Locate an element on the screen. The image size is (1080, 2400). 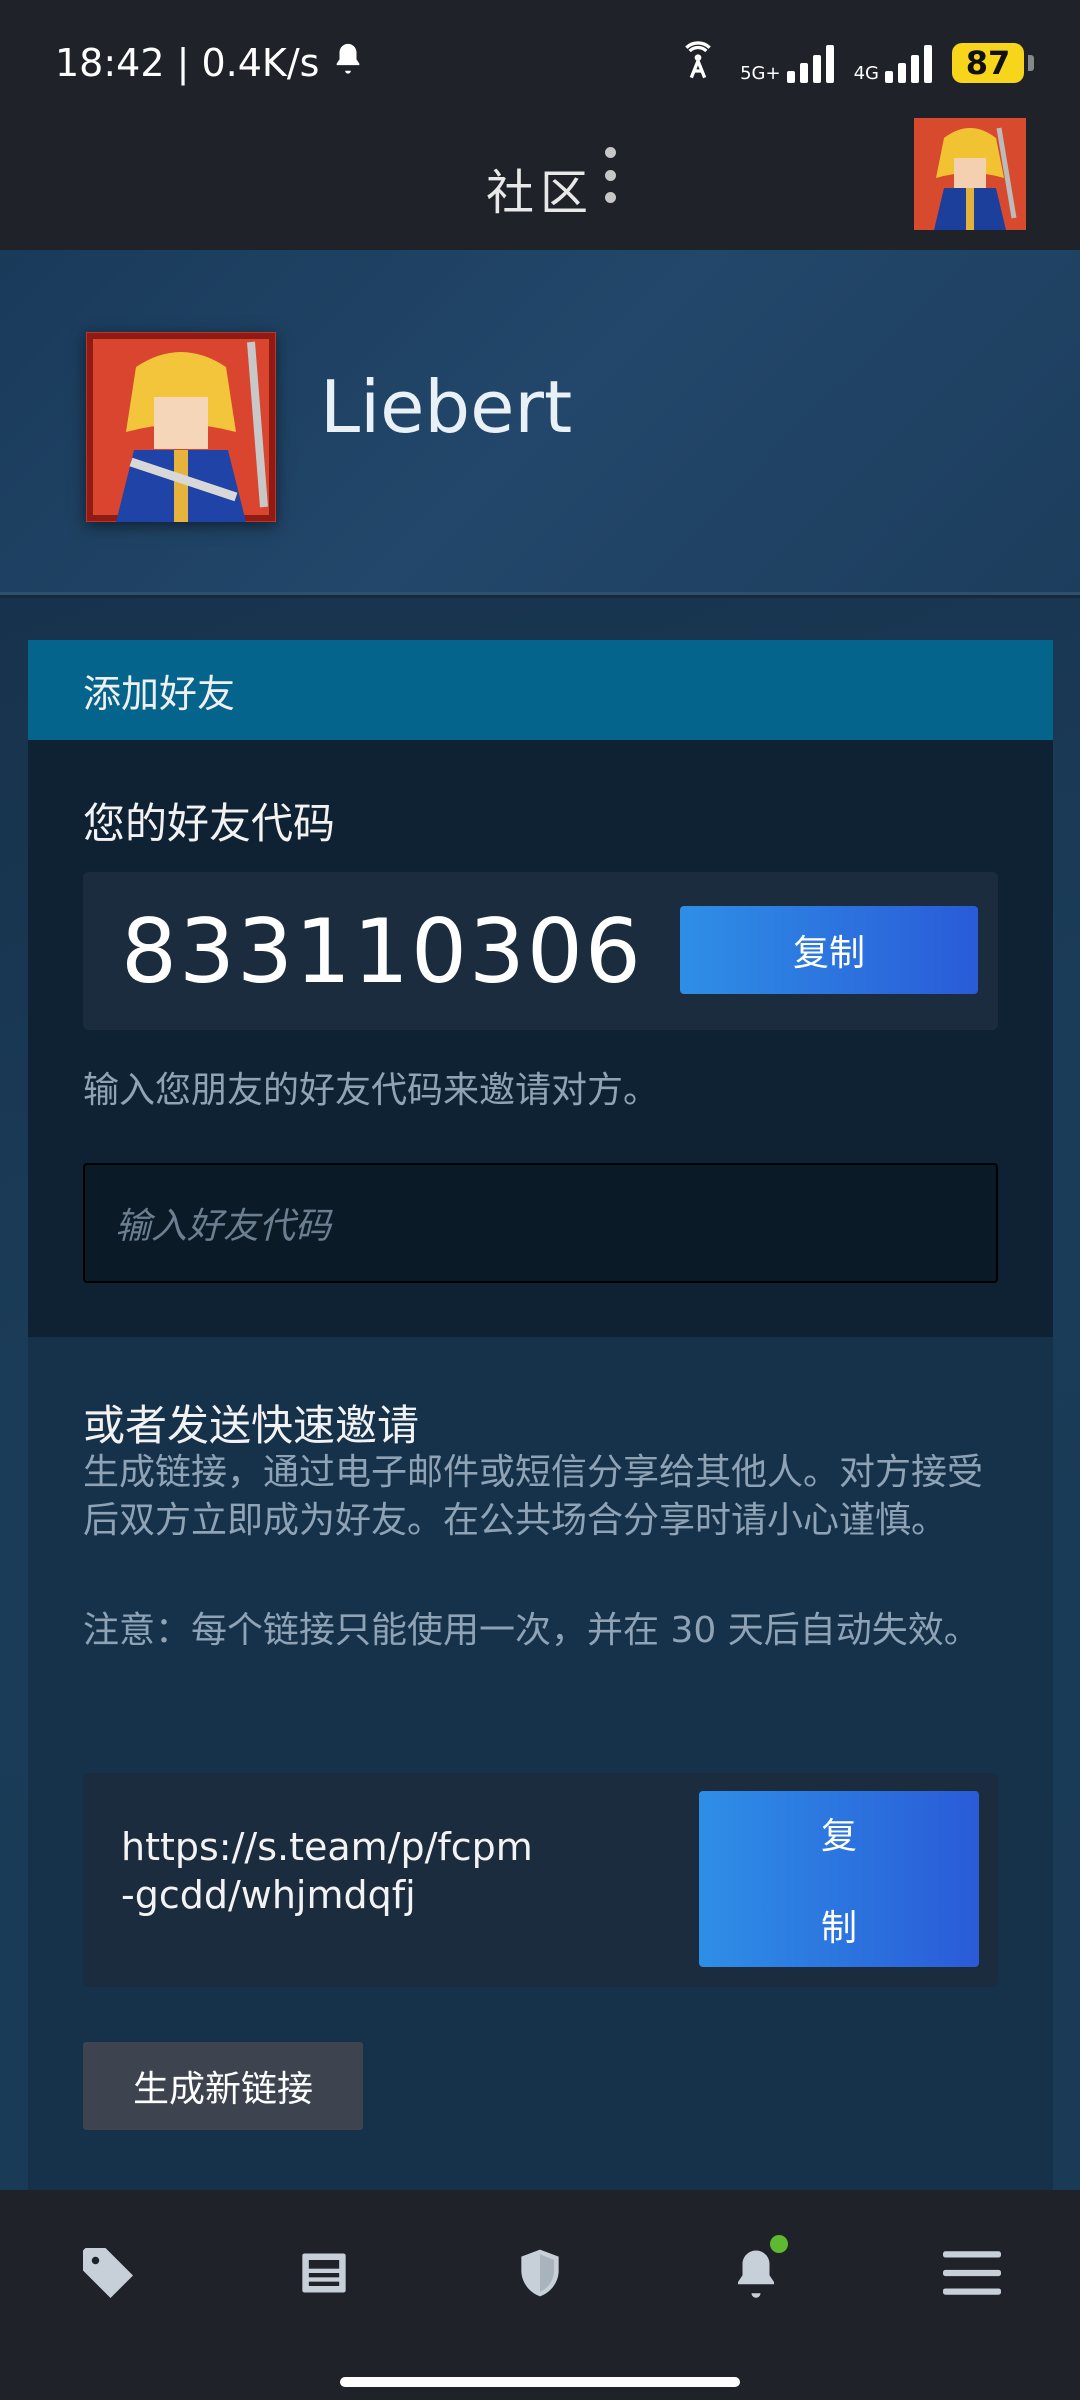
signal-4g: 4G is located at coordinates (893, 63).